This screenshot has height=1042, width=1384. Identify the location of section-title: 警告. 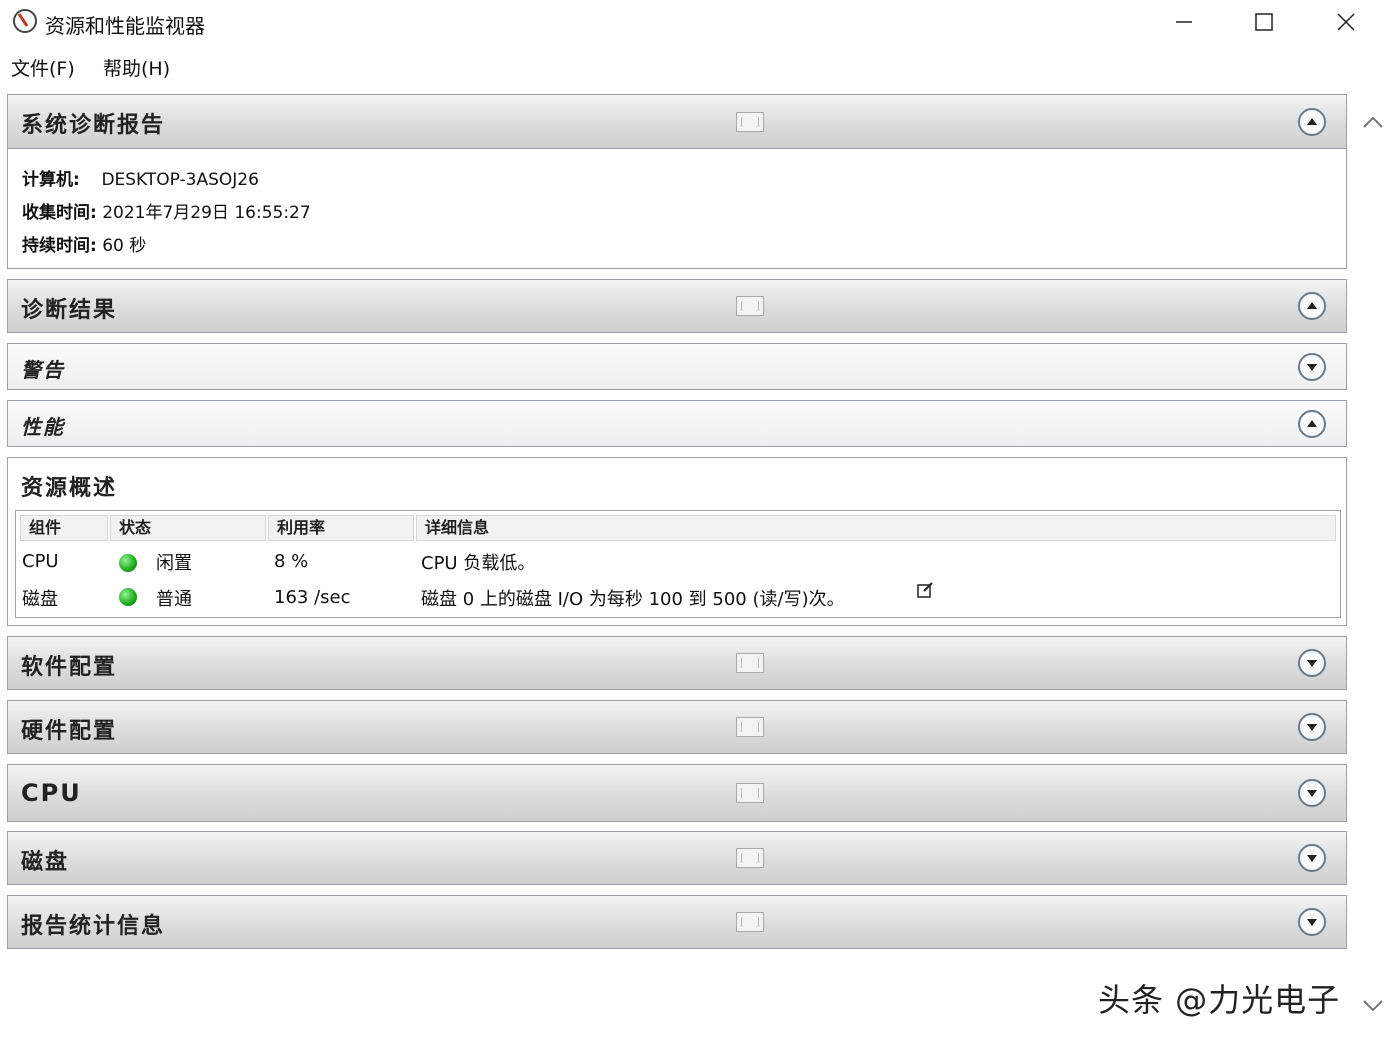
(43, 370).